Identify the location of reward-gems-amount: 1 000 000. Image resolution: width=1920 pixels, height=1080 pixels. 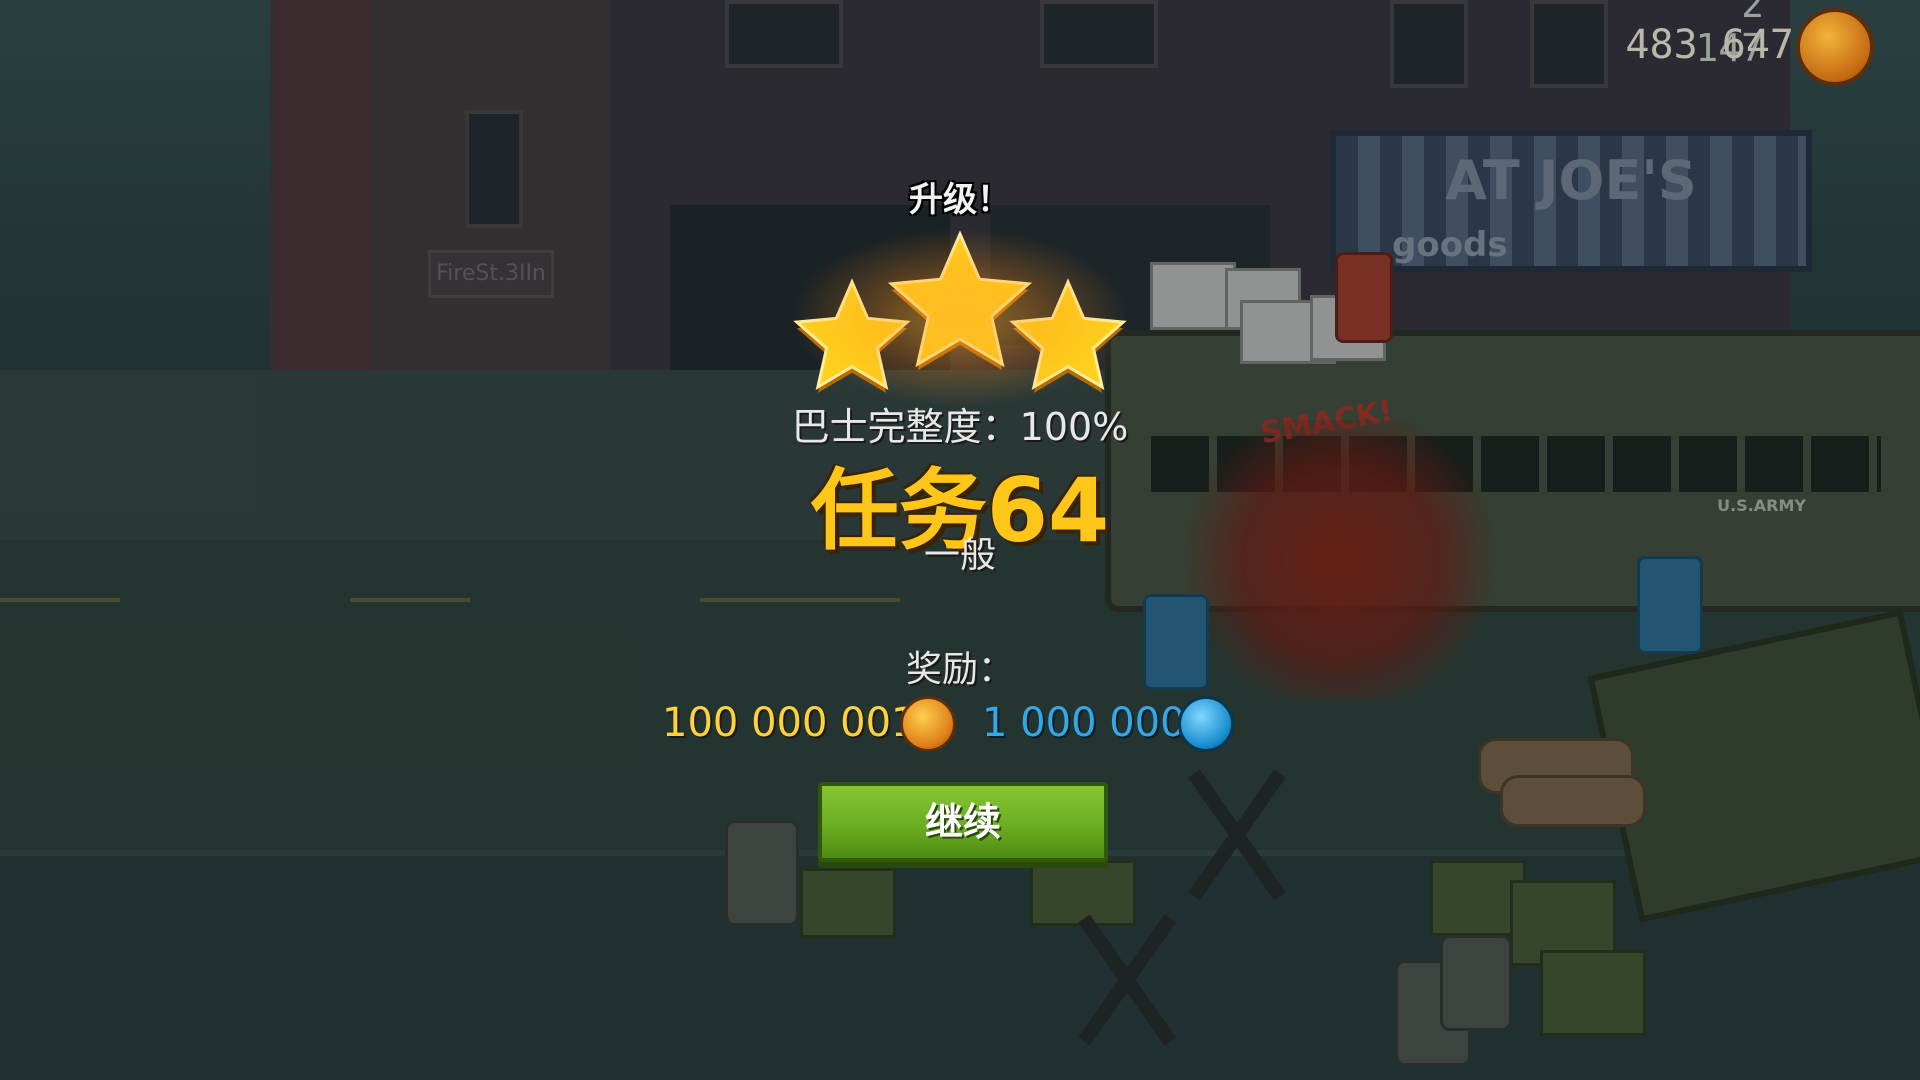
(1084, 723).